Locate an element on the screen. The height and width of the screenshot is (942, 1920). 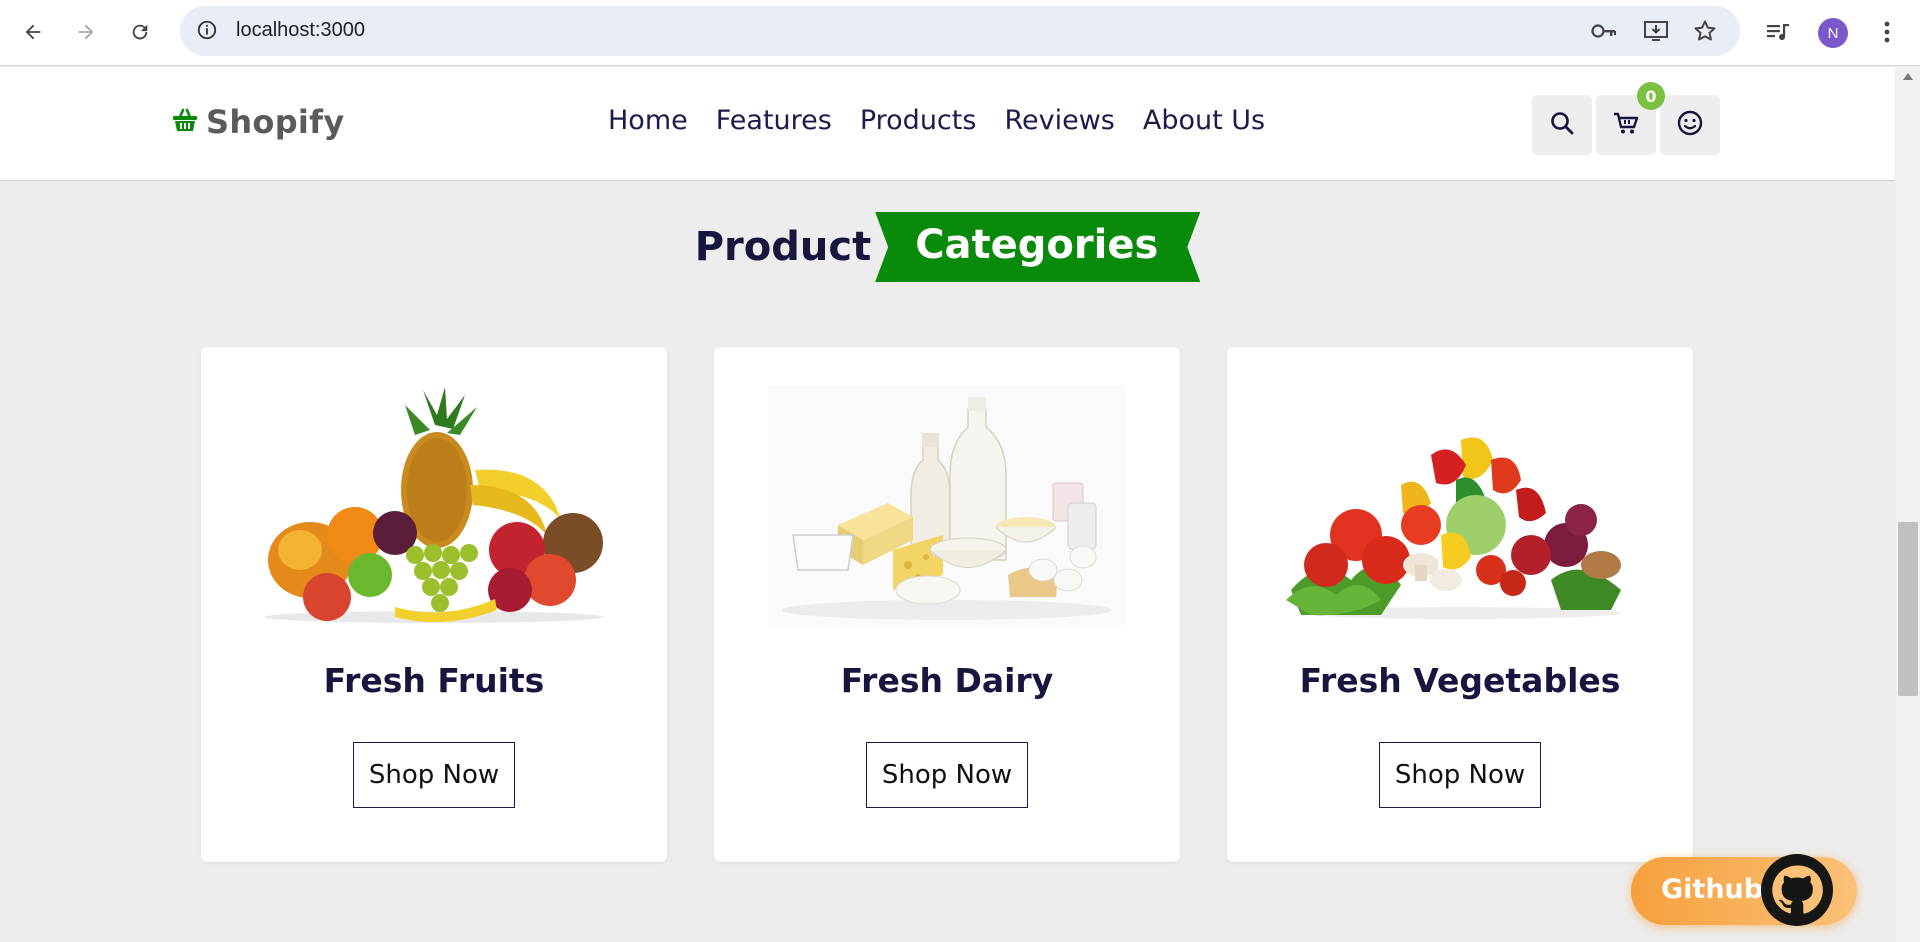
url-text: localhost:3000 is located at coordinates (300, 30).